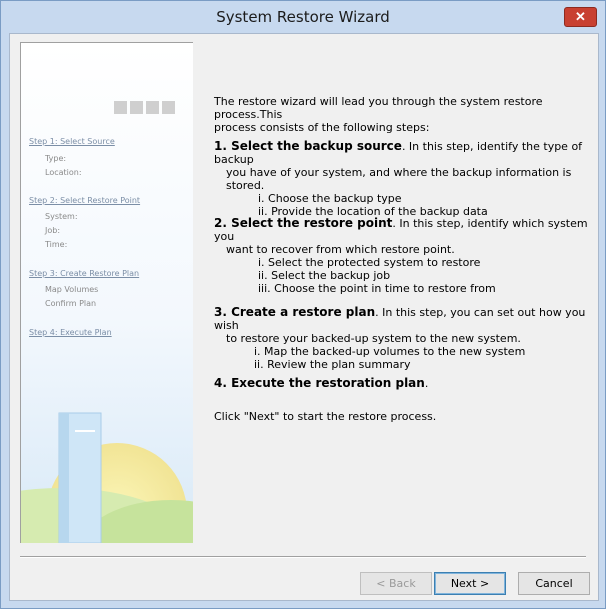  I want to click on section-1-title: 1. Select the backup source, so click(308, 146).